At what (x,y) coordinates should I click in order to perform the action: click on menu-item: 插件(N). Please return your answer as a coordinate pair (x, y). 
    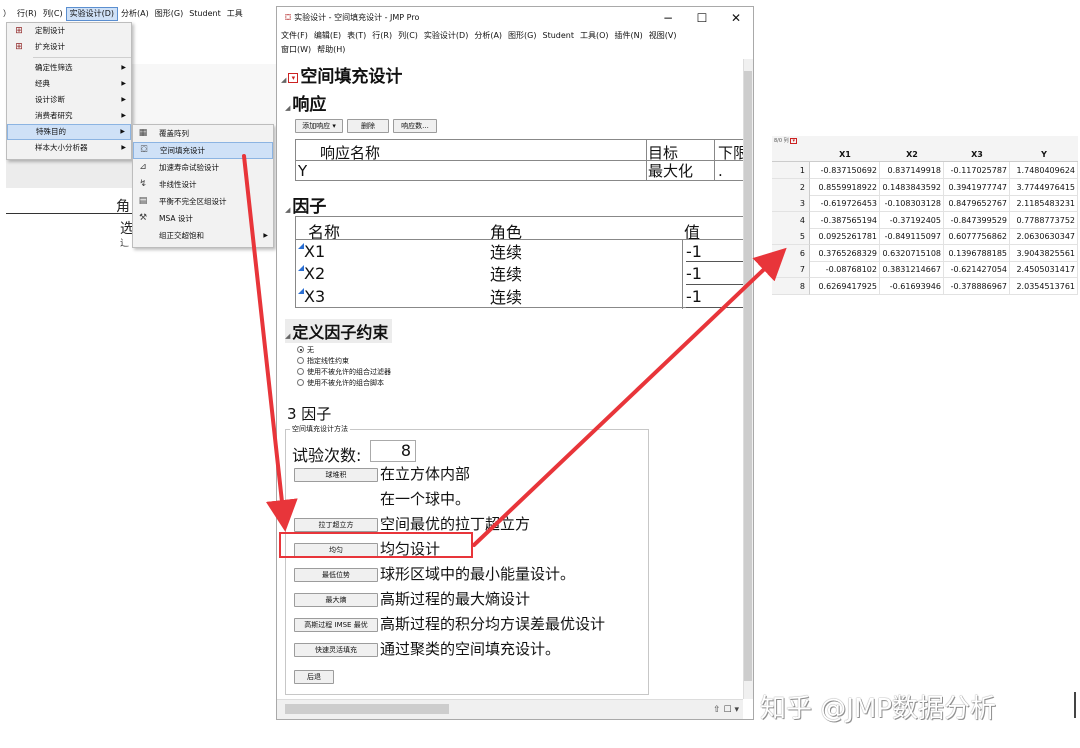
    Looking at the image, I should click on (629, 35).